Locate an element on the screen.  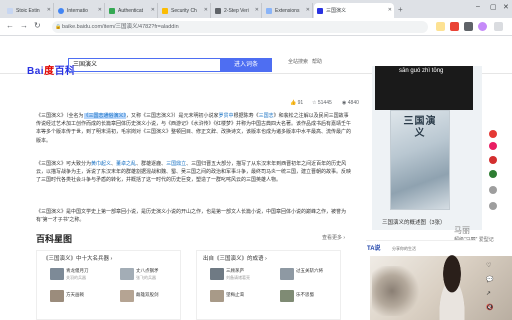
forward-icon: → is located at coordinates (24, 25).